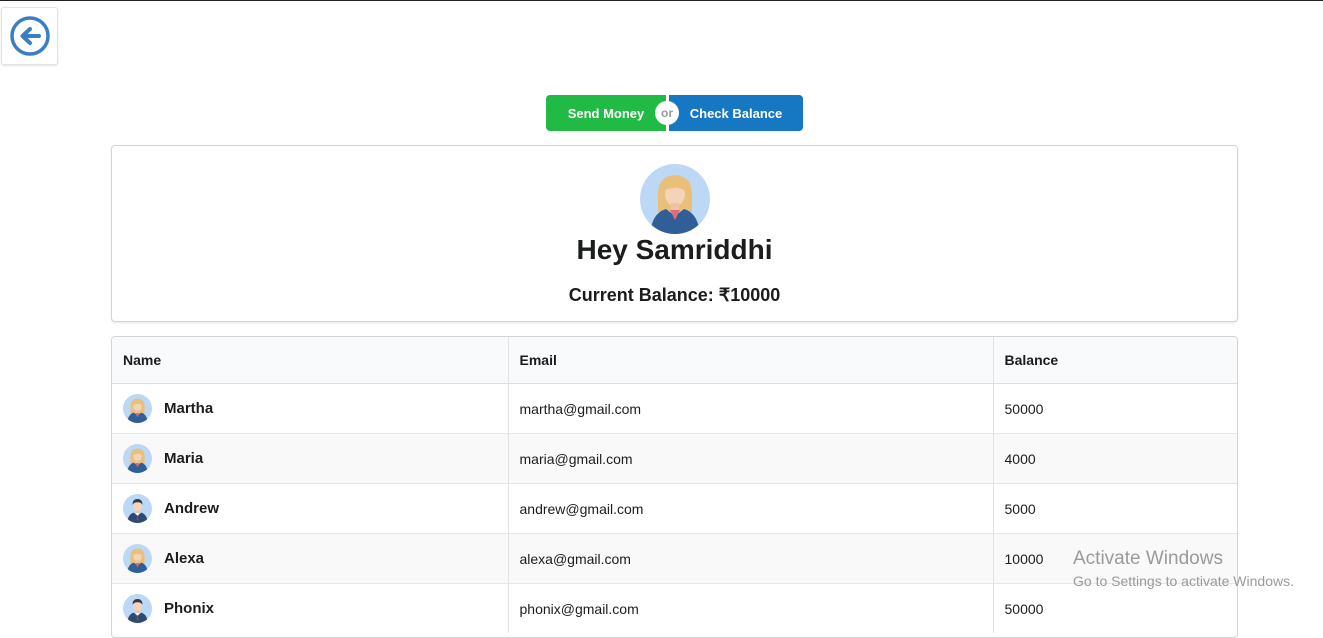 This screenshot has height=638, width=1323. What do you see at coordinates (750, 360) in the screenshot?
I see `header-email: Email` at bounding box center [750, 360].